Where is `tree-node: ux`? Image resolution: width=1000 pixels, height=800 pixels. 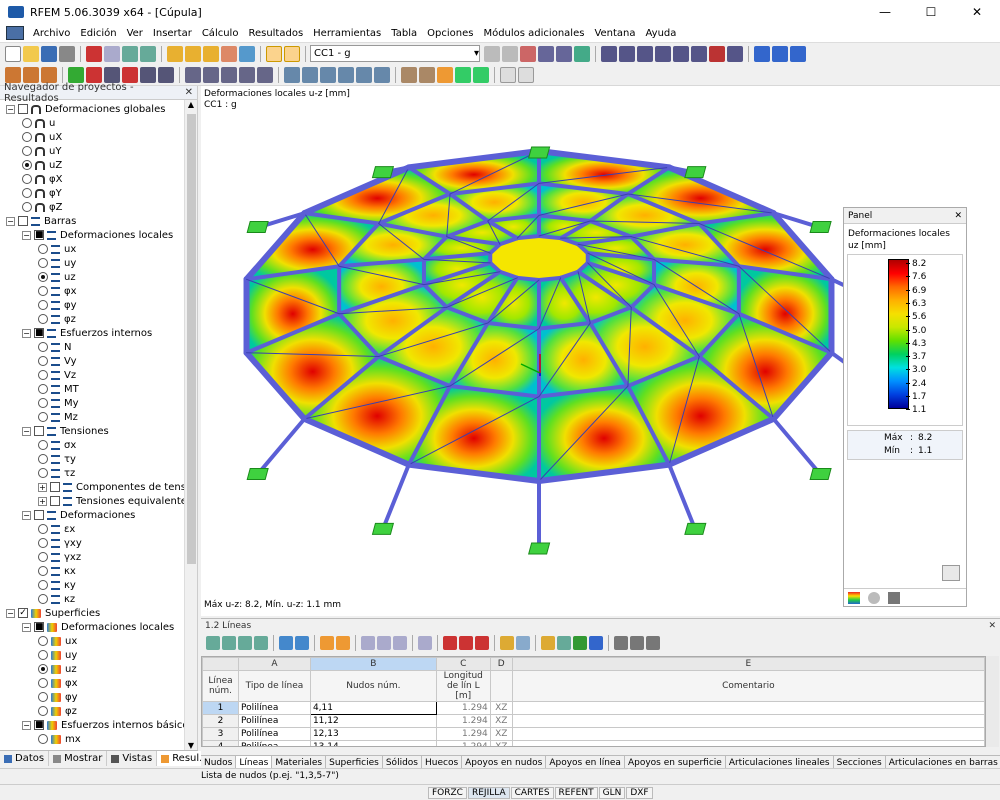
tree-node: ux is located at coordinates (57, 249).